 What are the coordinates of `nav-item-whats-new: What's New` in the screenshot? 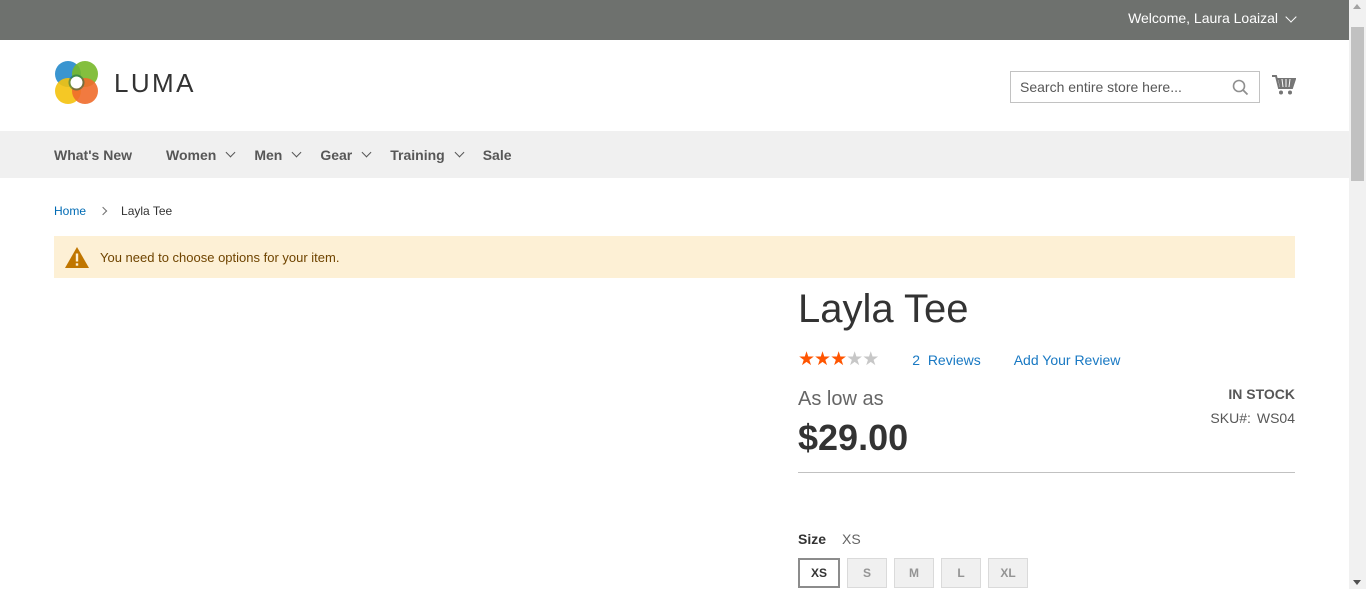 It's located at (93, 155).